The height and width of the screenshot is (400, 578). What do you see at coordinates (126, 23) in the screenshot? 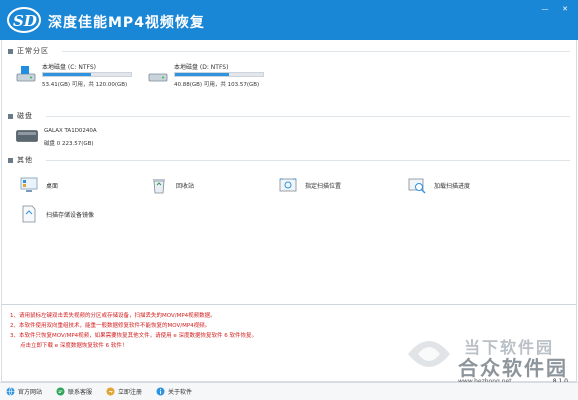
I see `app-title: 深度佳能MP4视频恢复` at bounding box center [126, 23].